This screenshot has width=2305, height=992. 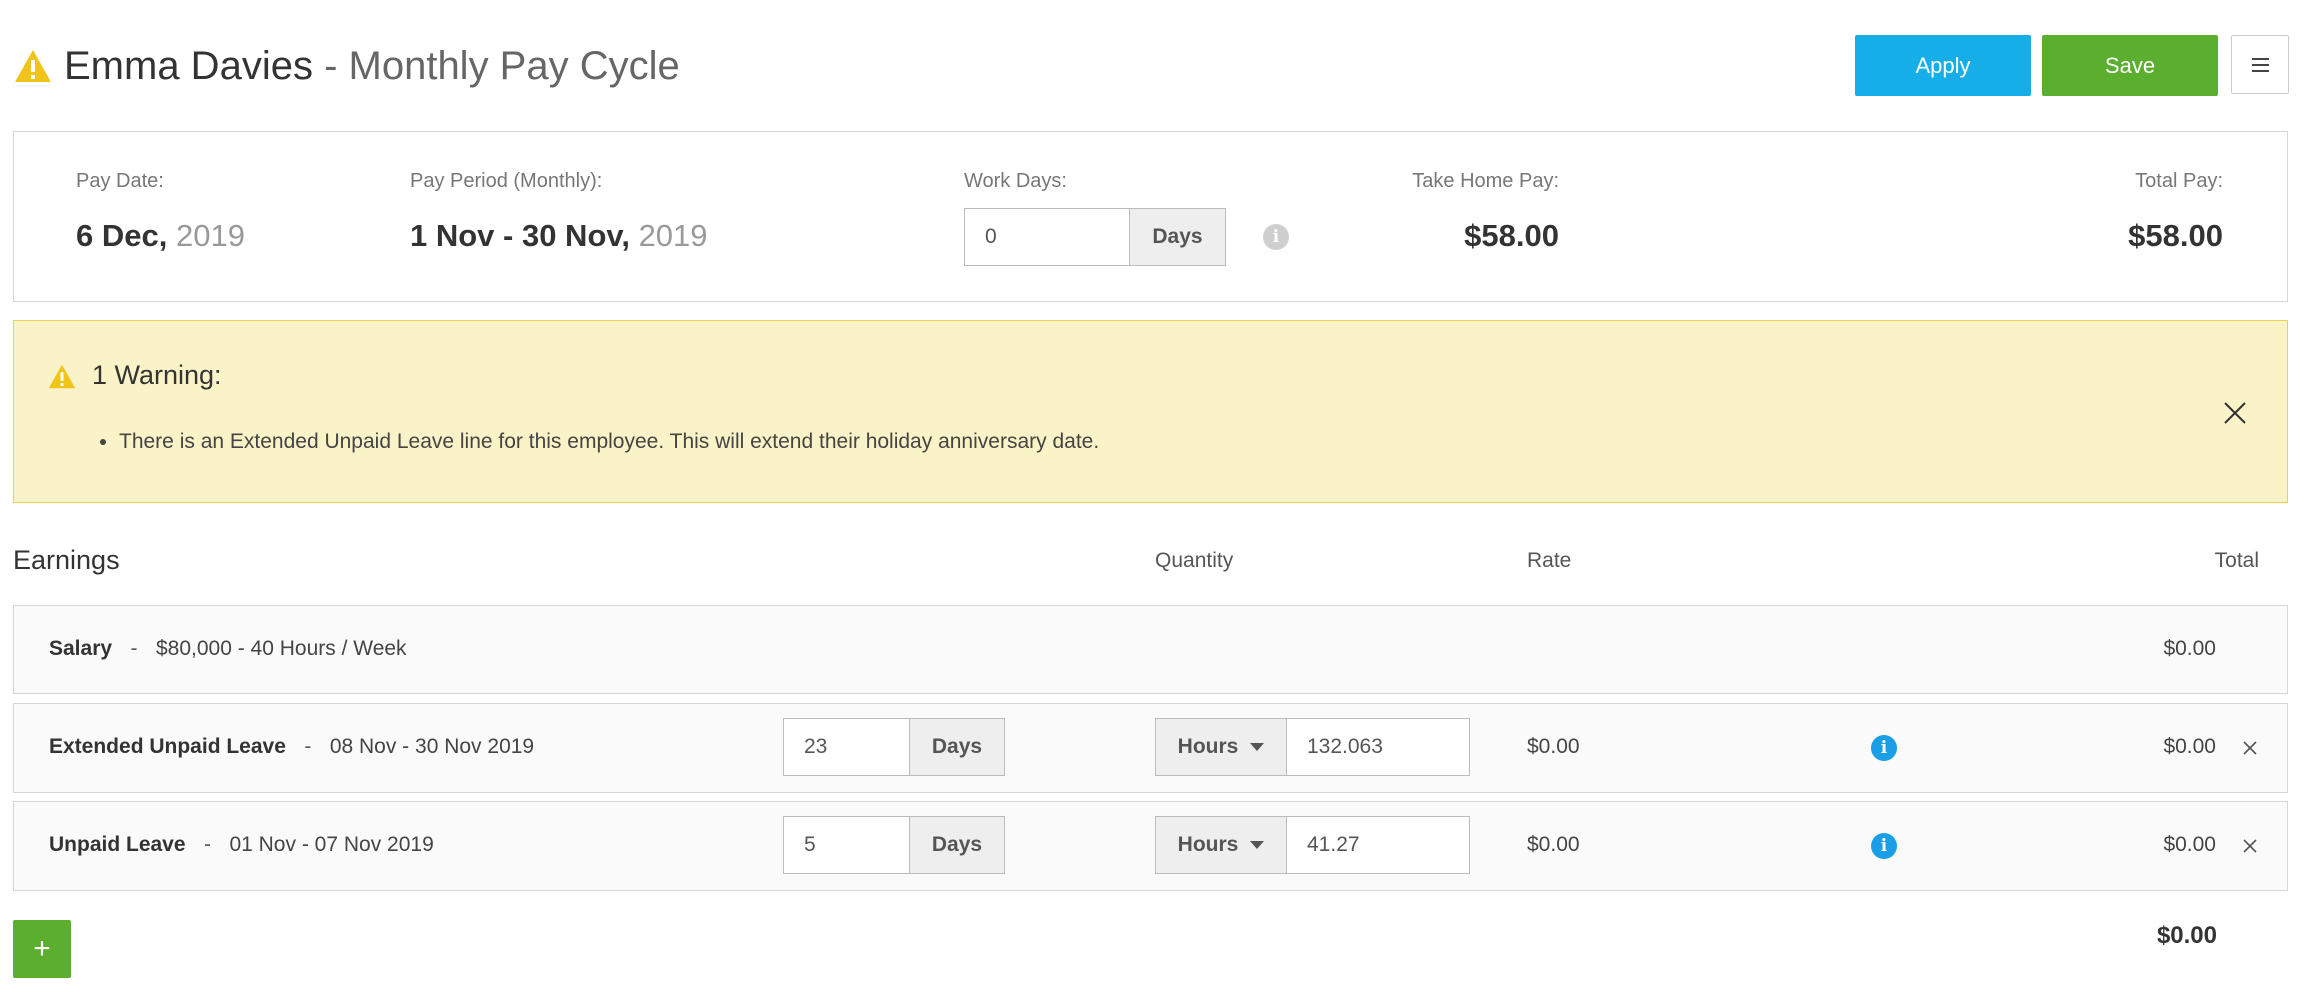 What do you see at coordinates (1378, 747) in the screenshot?
I see `extended-leave-quantity-input: 132.063` at bounding box center [1378, 747].